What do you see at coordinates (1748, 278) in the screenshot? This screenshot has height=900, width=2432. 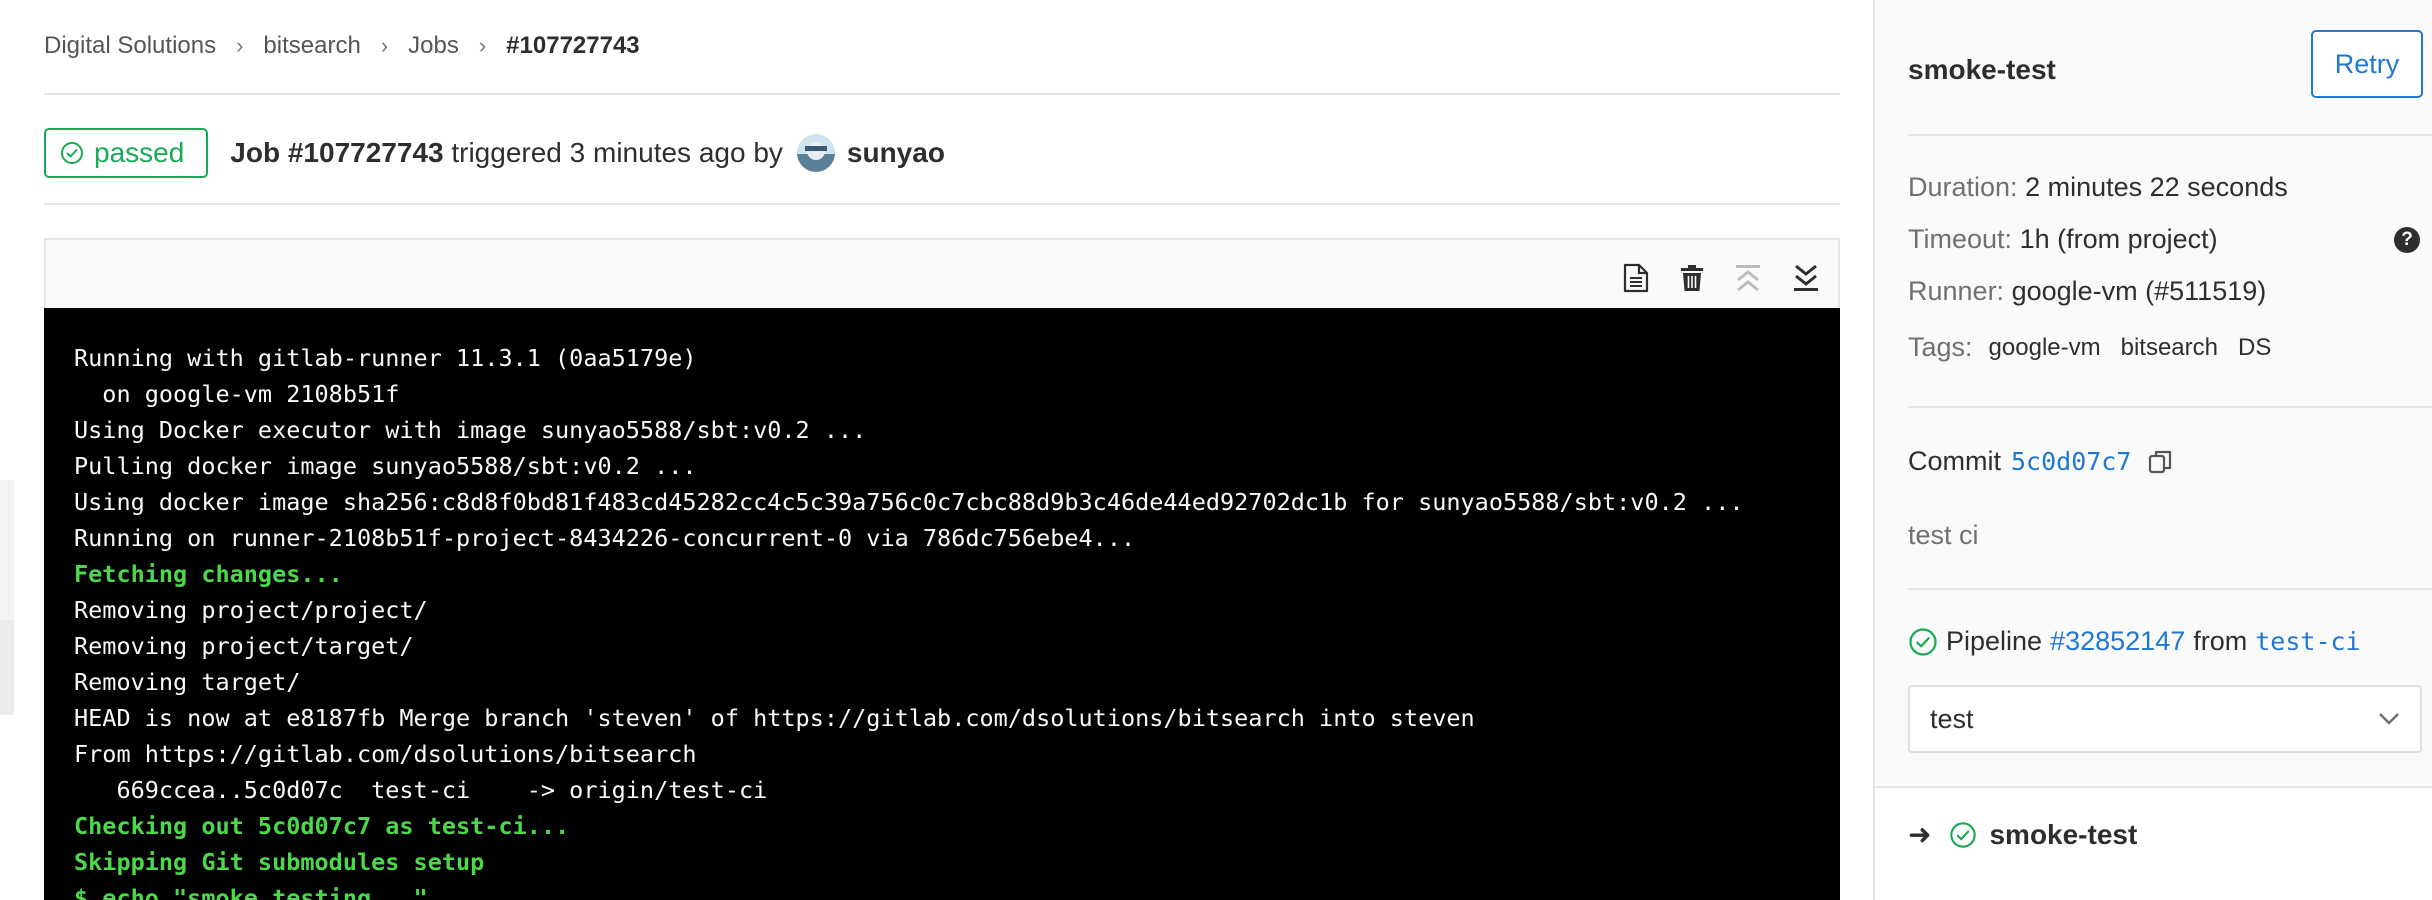 I see `scroll-top-icon` at bounding box center [1748, 278].